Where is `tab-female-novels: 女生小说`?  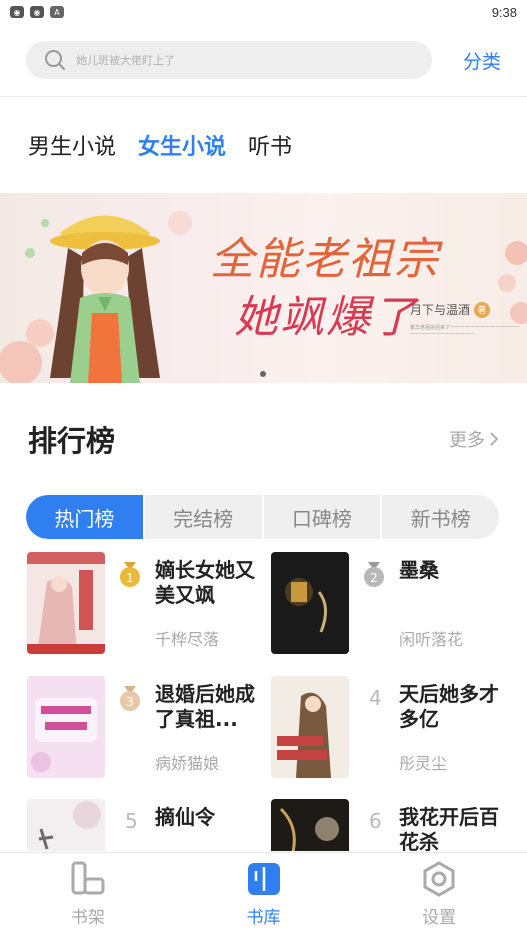
tab-female-novels: 女生小说 is located at coordinates (182, 145).